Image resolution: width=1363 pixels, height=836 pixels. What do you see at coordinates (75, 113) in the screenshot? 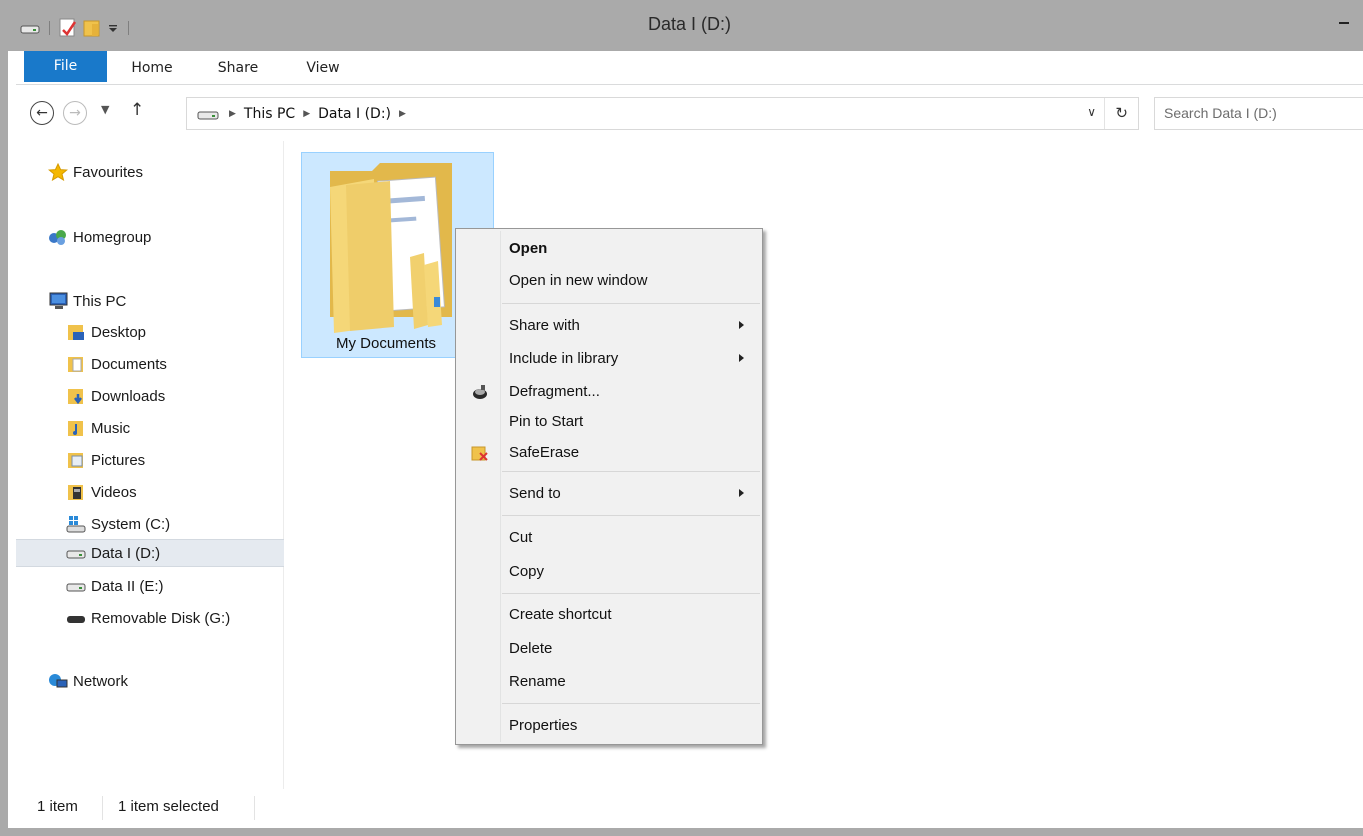
I see `forward-button: →` at bounding box center [75, 113].